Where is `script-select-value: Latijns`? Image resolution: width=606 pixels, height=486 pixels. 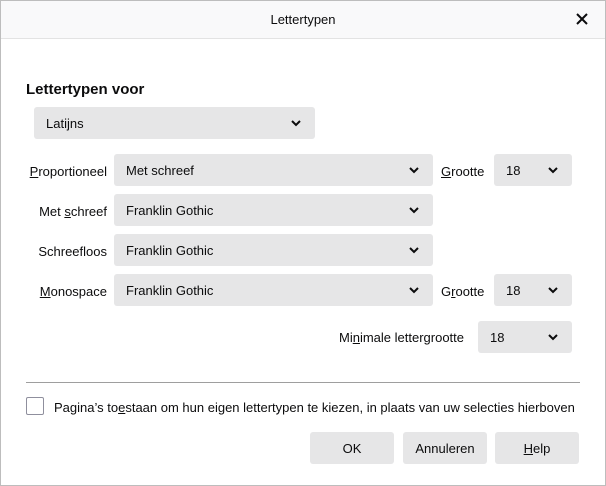 script-select-value: Latijns is located at coordinates (65, 123).